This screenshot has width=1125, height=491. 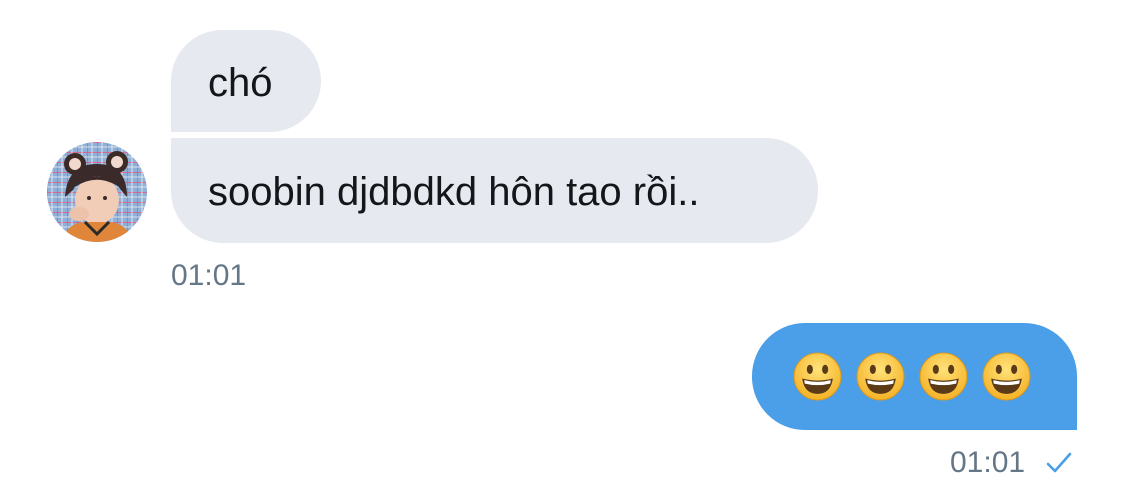 What do you see at coordinates (240, 83) in the screenshot?
I see `message-text: chó` at bounding box center [240, 83].